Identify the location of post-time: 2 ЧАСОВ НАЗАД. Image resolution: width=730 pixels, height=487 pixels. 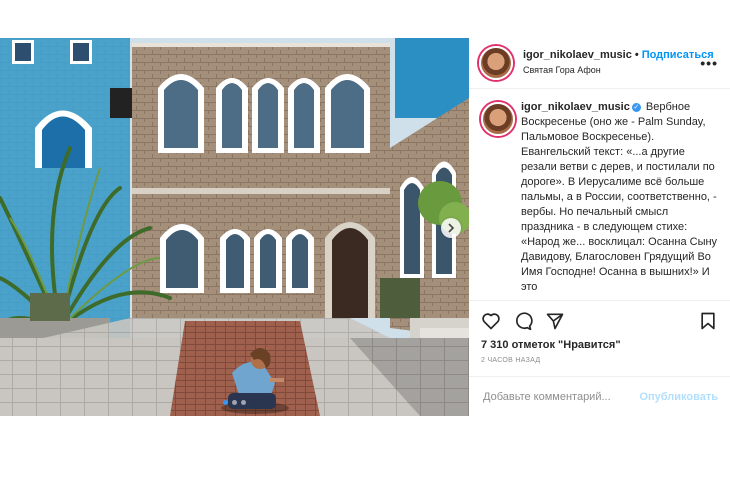
(510, 360).